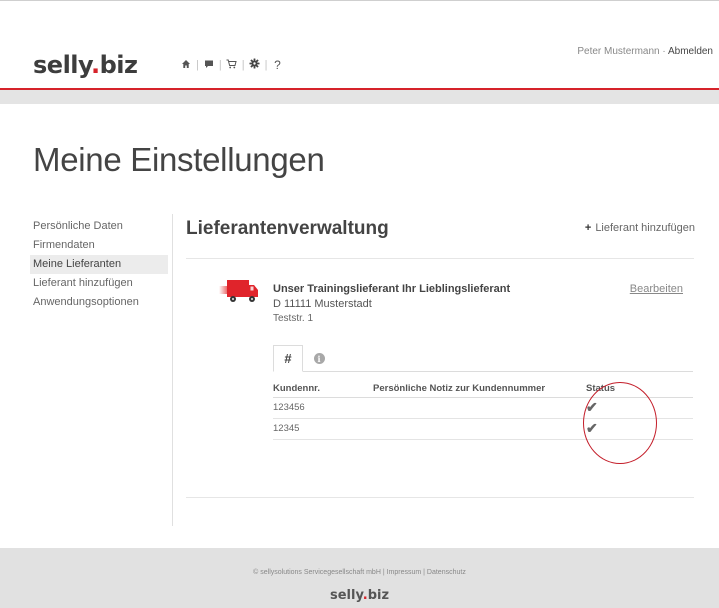 Image resolution: width=719 pixels, height=608 pixels. What do you see at coordinates (620, 423) in the screenshot?
I see `annotation-circle` at bounding box center [620, 423].